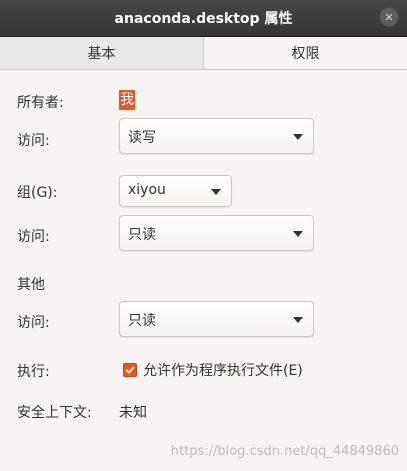 The height and width of the screenshot is (471, 407). What do you see at coordinates (142, 235) in the screenshot?
I see `group-access-value: 只读` at bounding box center [142, 235].